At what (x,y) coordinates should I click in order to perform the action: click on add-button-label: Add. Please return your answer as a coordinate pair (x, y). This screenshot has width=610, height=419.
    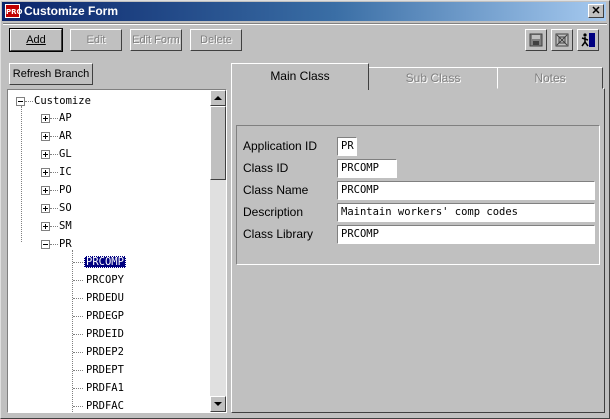
    Looking at the image, I should click on (36, 40).